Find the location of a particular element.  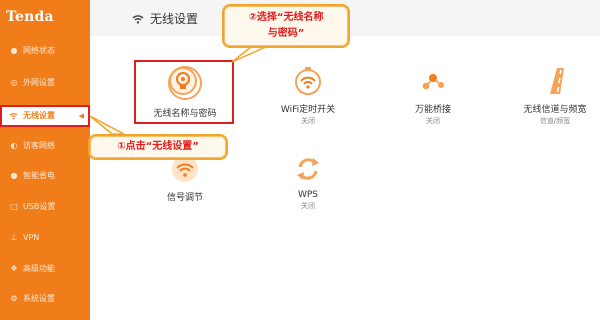

sidebar-item-wan-settings: ◎ 外网设置 is located at coordinates (45, 83).